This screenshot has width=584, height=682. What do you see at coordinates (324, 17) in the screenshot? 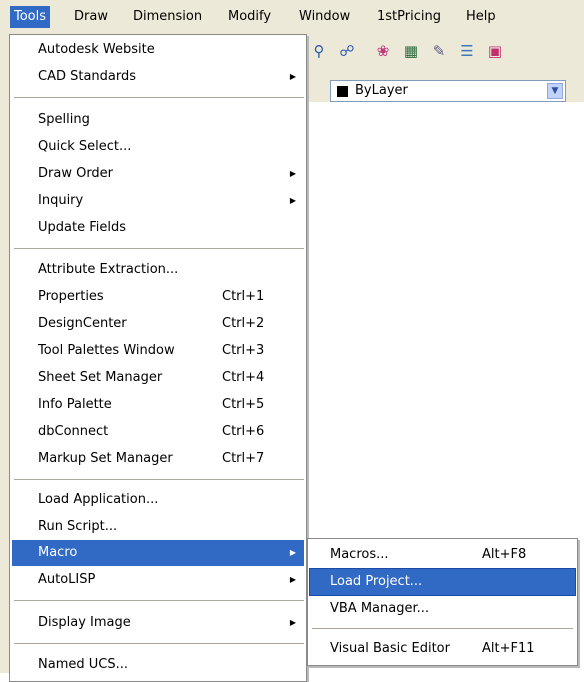
I see `menubar-item-window: Window` at bounding box center [324, 17].